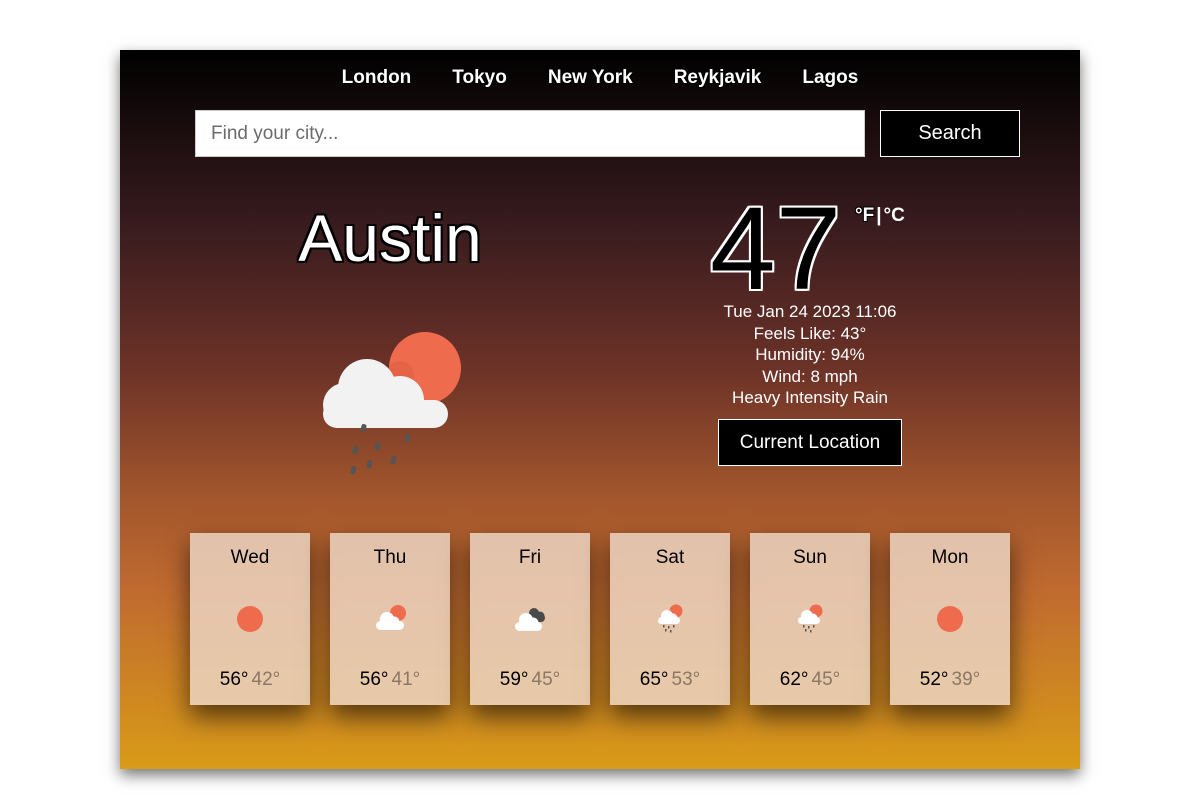 The width and height of the screenshot is (1200, 800). I want to click on city-name: Austin, so click(390, 238).